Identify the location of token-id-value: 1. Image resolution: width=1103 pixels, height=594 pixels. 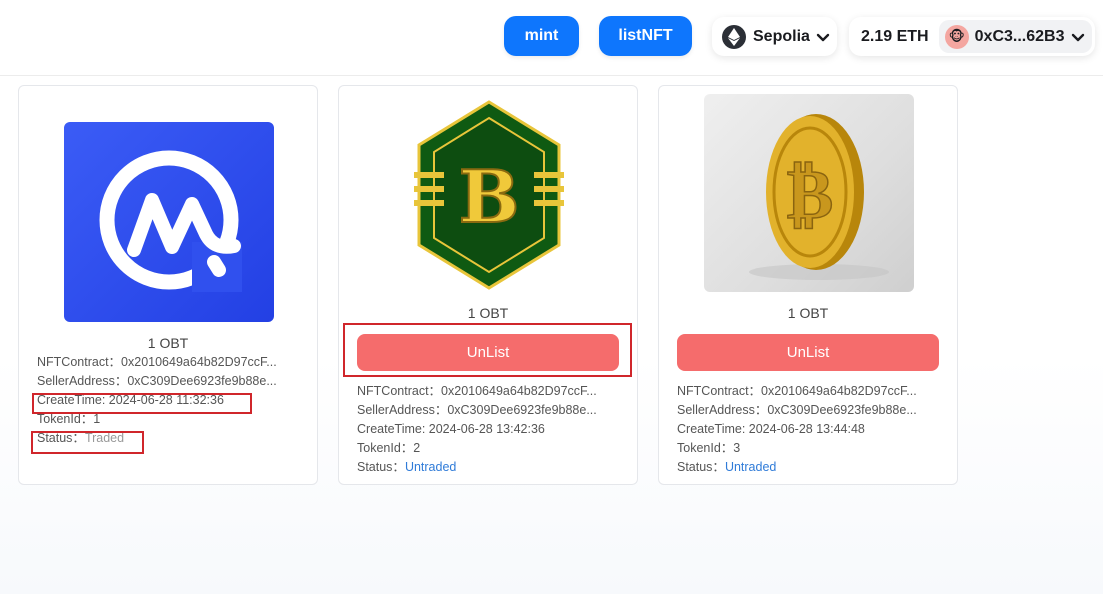
(97, 419).